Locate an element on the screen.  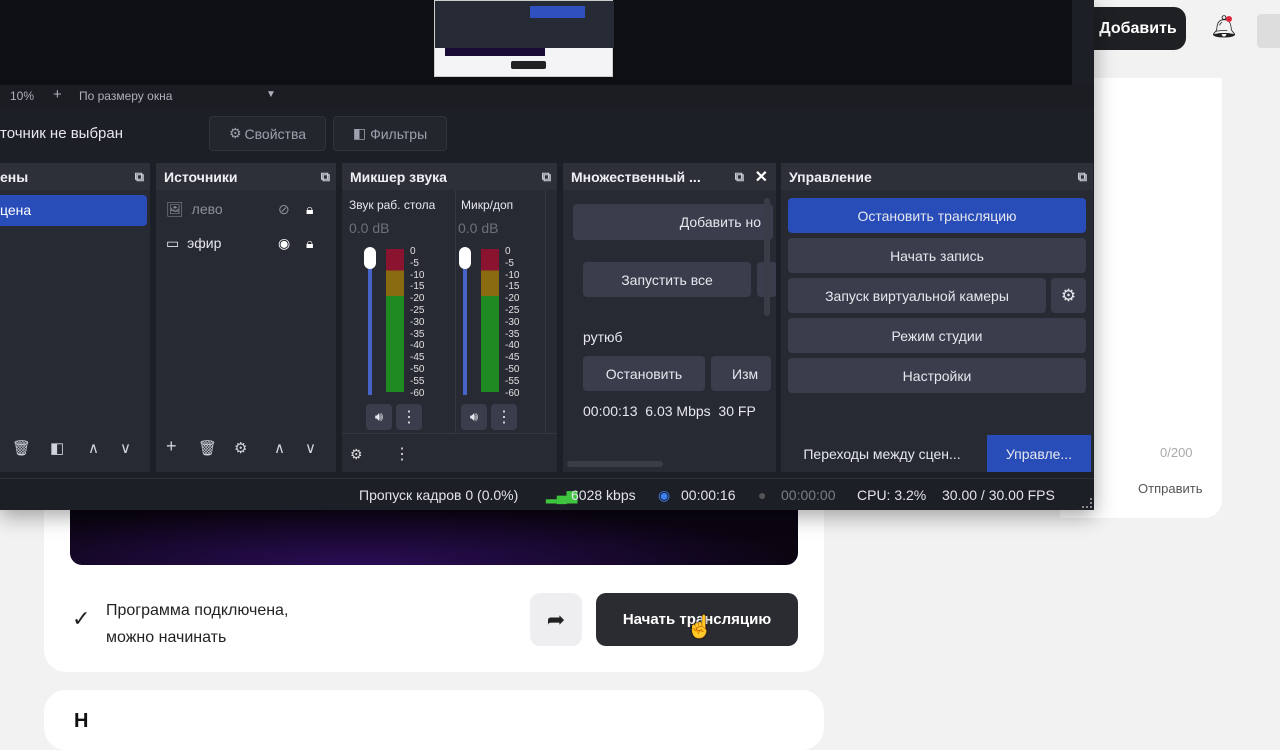
dropped-frames: Пропуск кадров 0 (0.0%) is located at coordinates (439, 495).